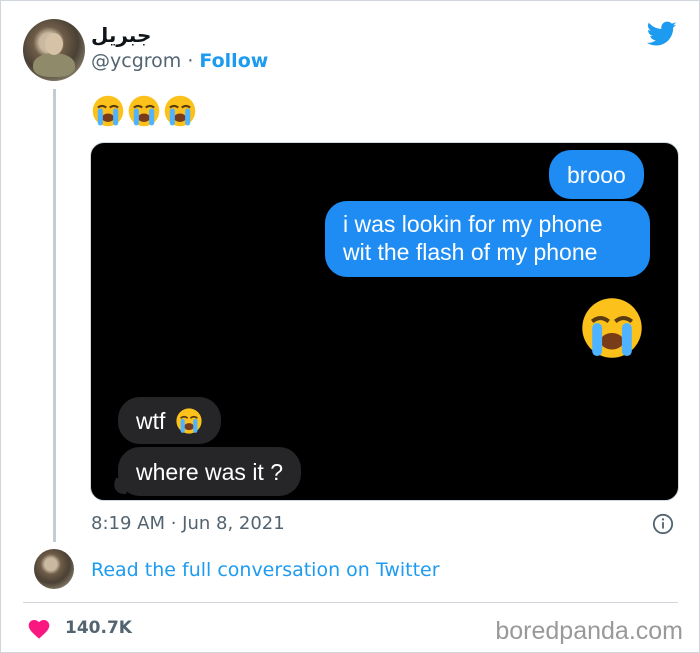  Describe the element at coordinates (98, 628) in the screenshot. I see `like-count: 140.7K` at that location.